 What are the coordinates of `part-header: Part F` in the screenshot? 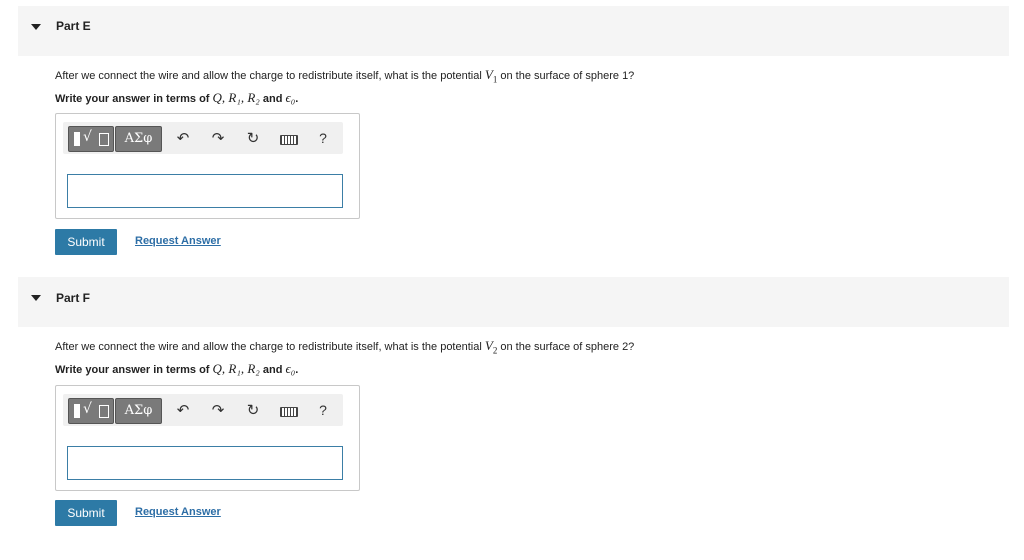 It's located at (513, 302).